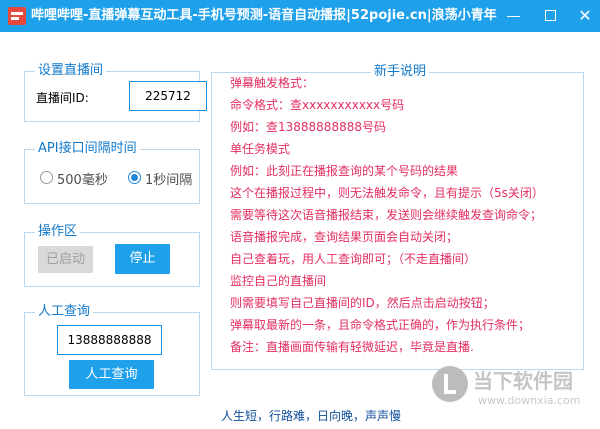  Describe the element at coordinates (387, 193) in the screenshot. I see `guide-line: 这个在播报过程中，则无法触发命令，且有提示（5s关闭）` at that location.